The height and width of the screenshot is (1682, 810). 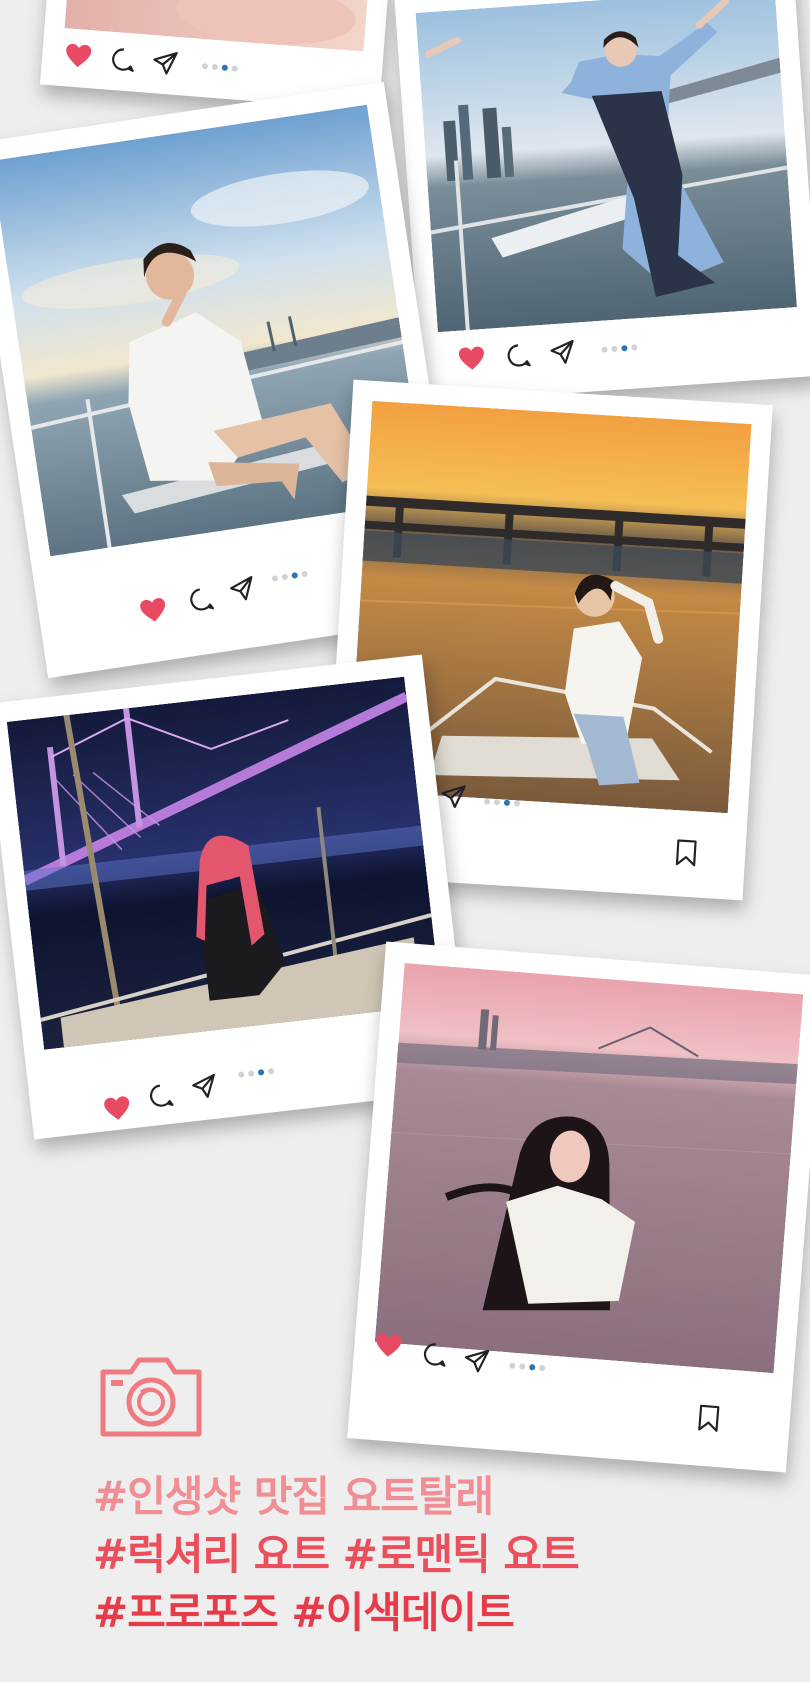 I want to click on hashtag-line: #프로포즈 #이색데이트, so click(x=304, y=1612).